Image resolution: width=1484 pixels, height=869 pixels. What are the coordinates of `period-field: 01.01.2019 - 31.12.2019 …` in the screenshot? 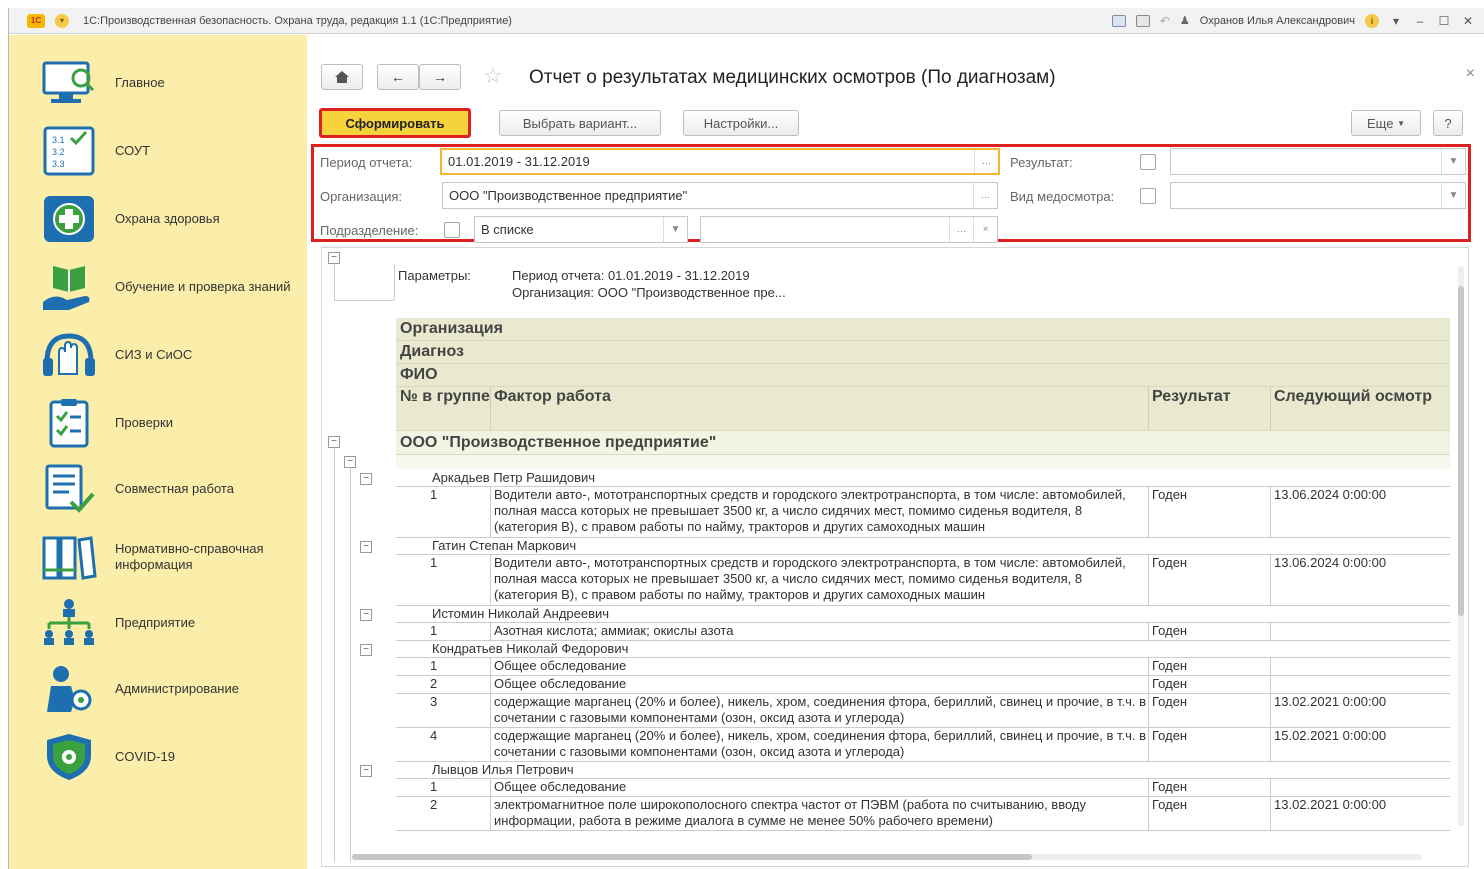 It's located at (720, 161).